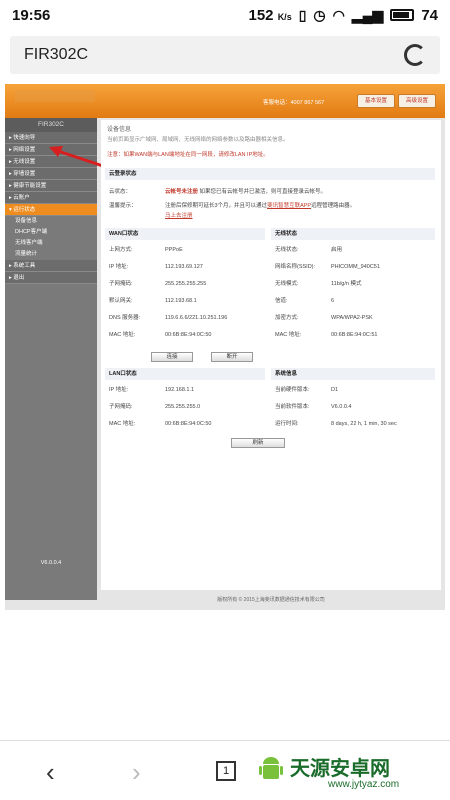 This screenshot has height=800, width=450. I want to click on battery-icon, so click(402, 15).